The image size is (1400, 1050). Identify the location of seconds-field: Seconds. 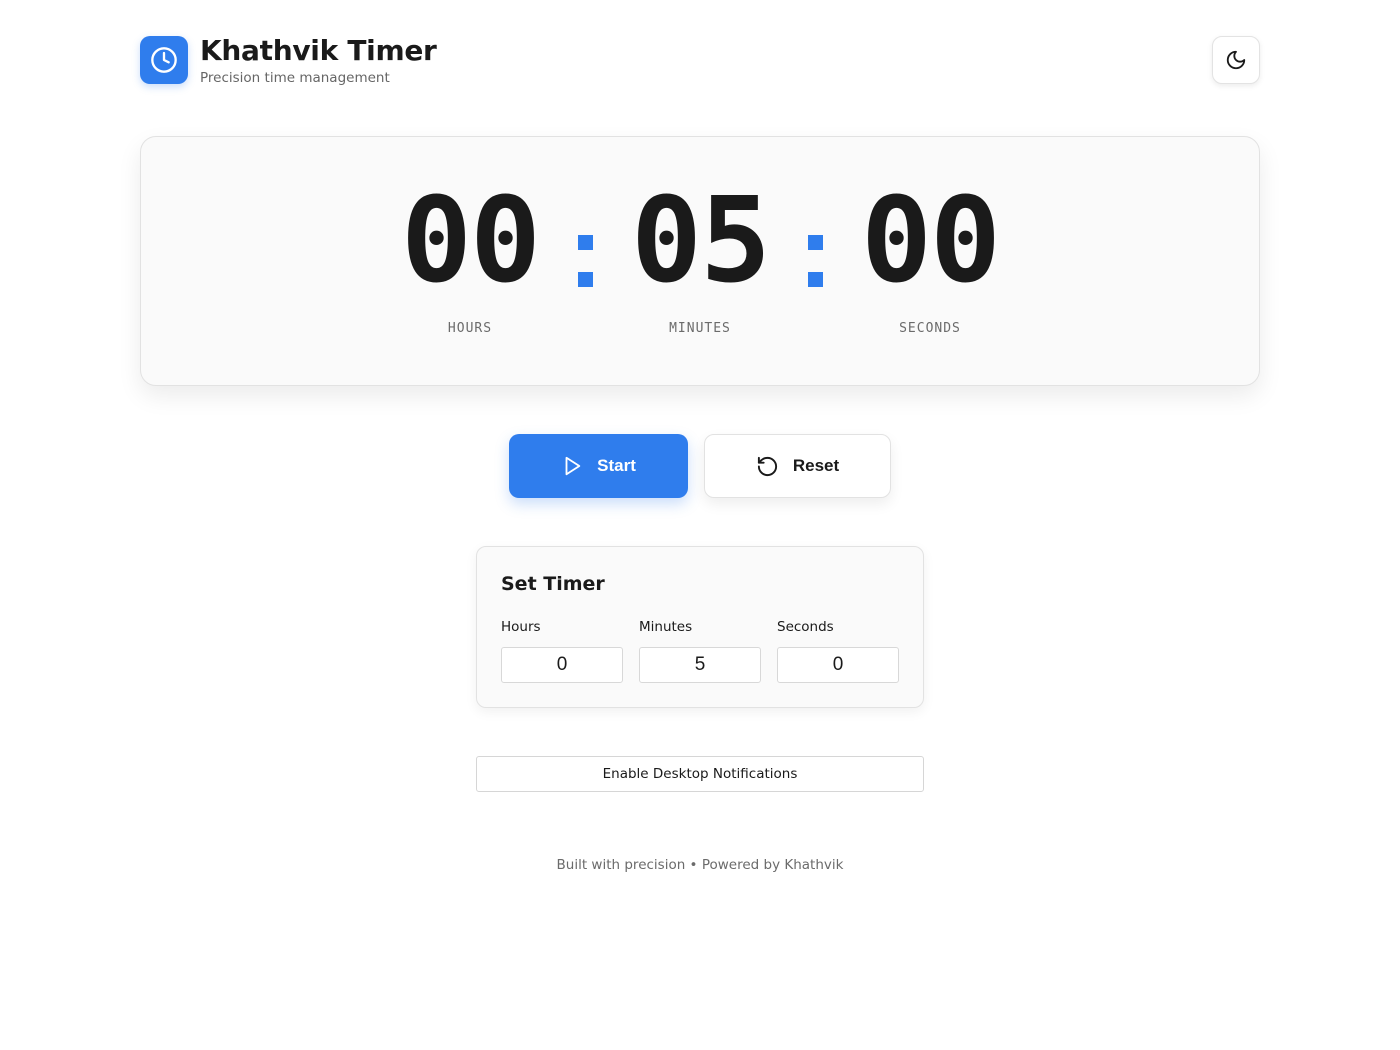
(838, 651).